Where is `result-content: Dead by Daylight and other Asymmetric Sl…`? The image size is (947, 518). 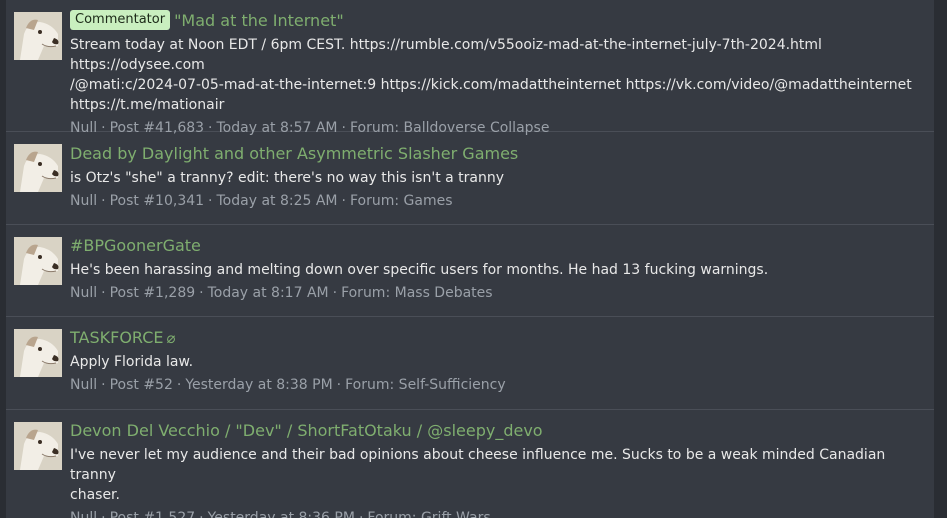
result-content: Dead by Daylight and other Asymmetric Sl… is located at coordinates (497, 176).